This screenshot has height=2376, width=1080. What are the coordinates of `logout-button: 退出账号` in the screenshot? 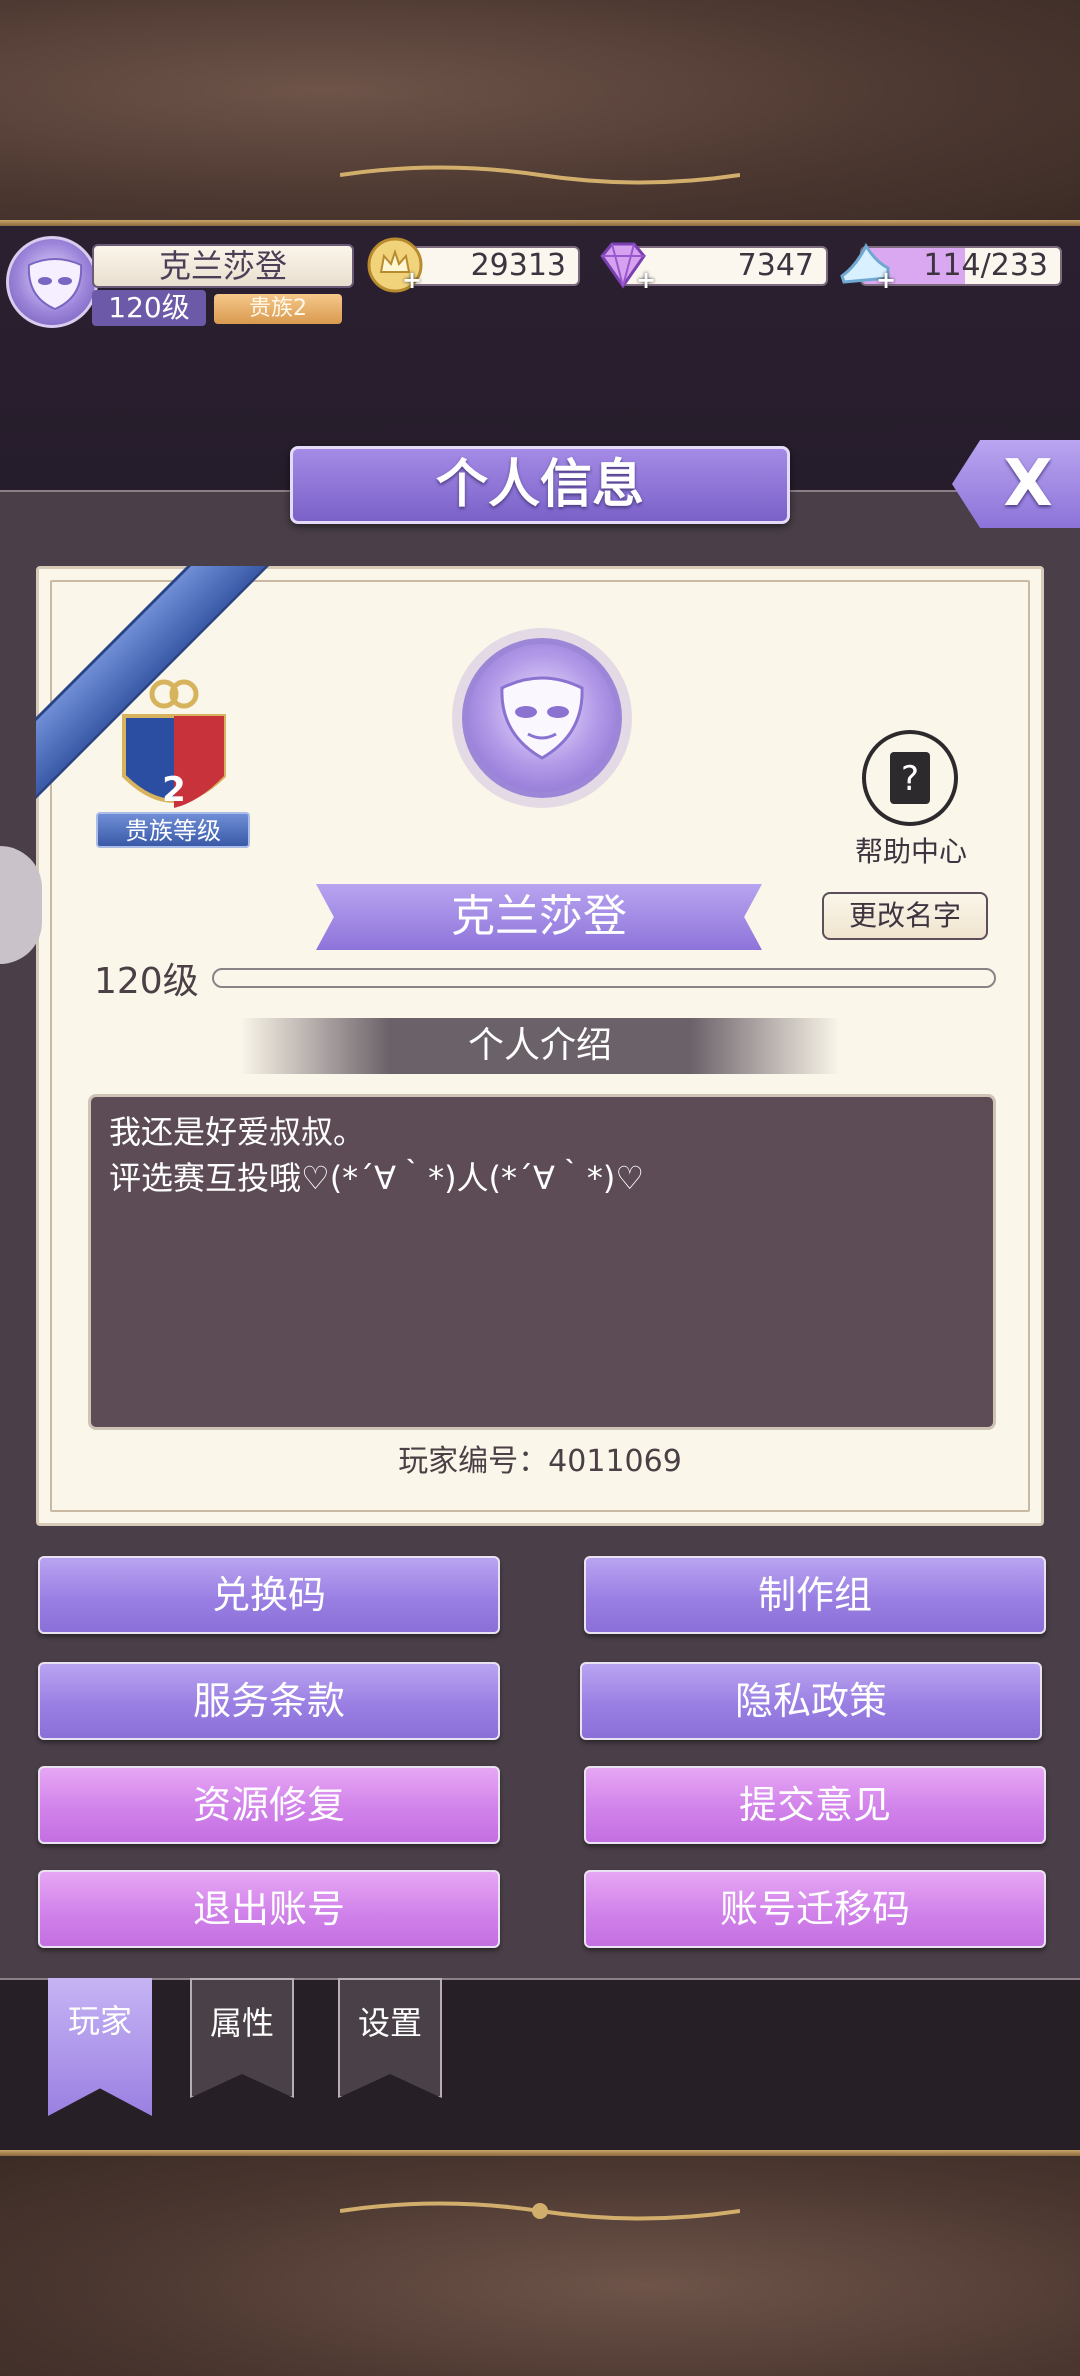 It's located at (269, 1909).